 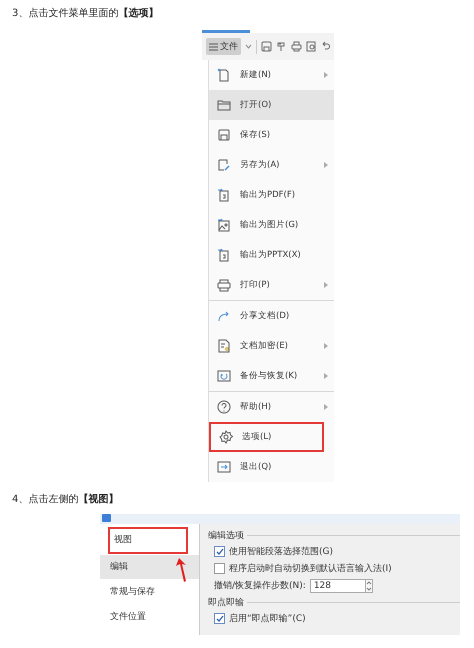 What do you see at coordinates (311, 46) in the screenshot?
I see `preview-icon` at bounding box center [311, 46].